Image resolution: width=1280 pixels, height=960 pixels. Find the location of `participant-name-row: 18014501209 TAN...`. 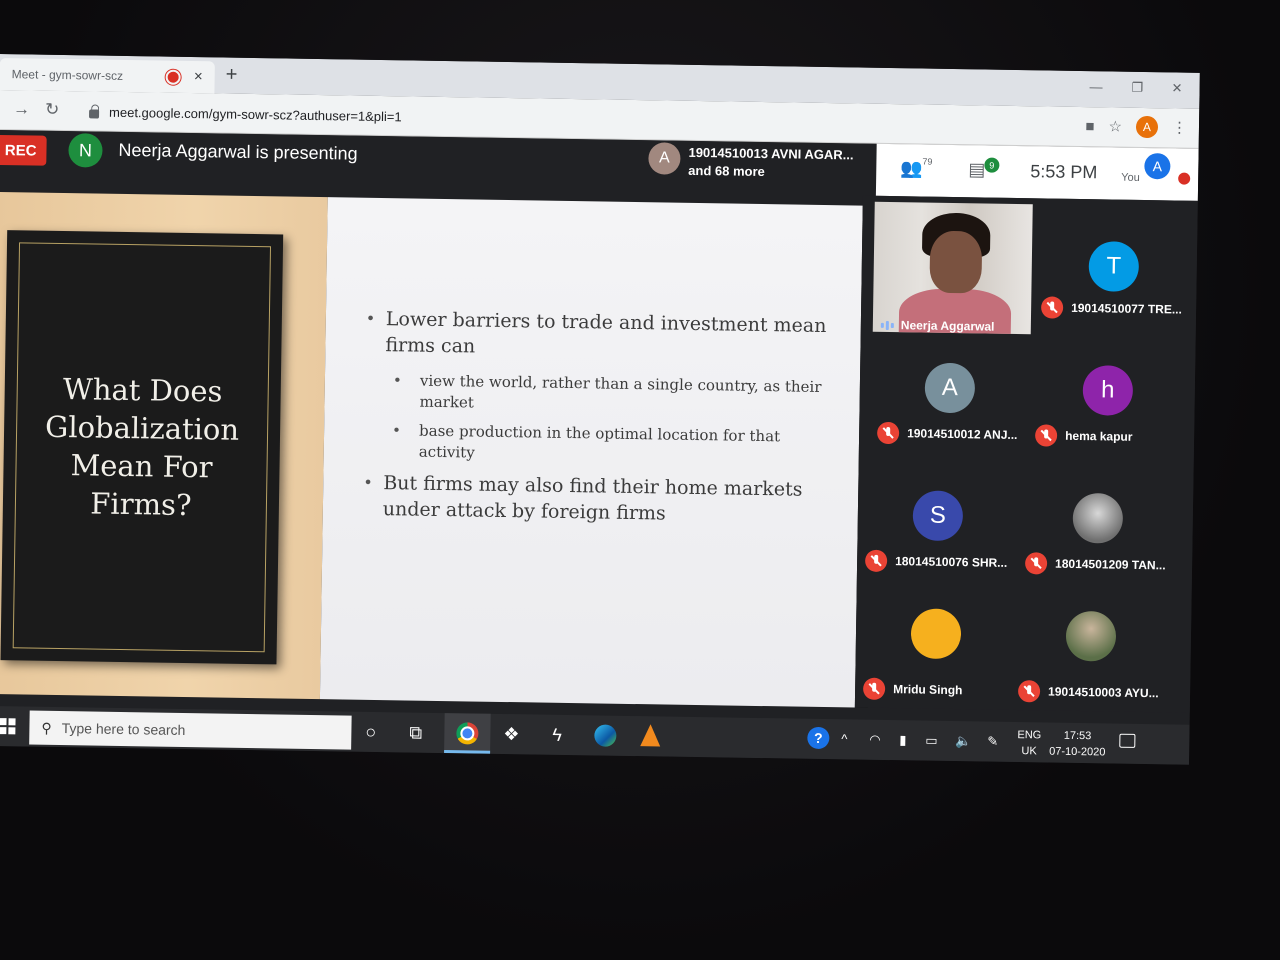

participant-name-row: 18014501209 TAN... is located at coordinates (1095, 564).